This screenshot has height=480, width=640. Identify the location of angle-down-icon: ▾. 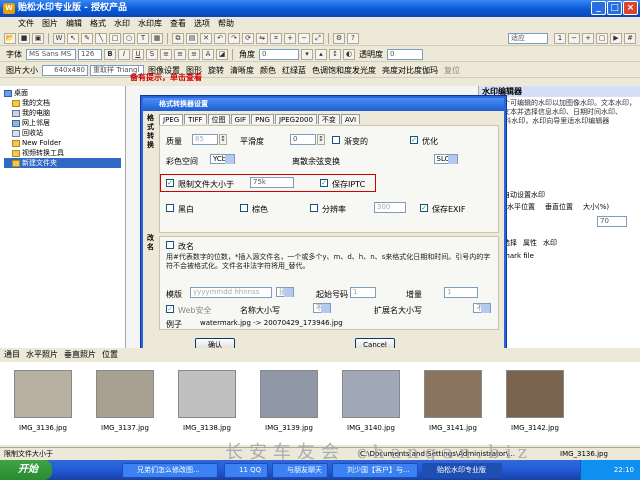
(307, 54).